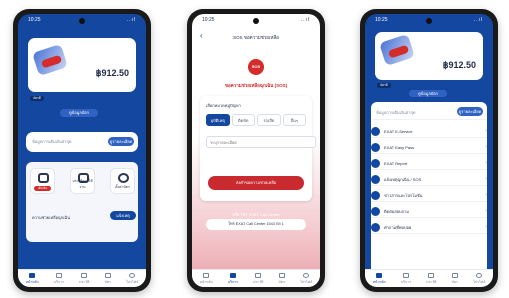 This screenshot has height=298, width=509. Describe the element at coordinates (403, 195) in the screenshot. I see `list-item-label: ข่าวสารและโปรโมชั่น` at that location.